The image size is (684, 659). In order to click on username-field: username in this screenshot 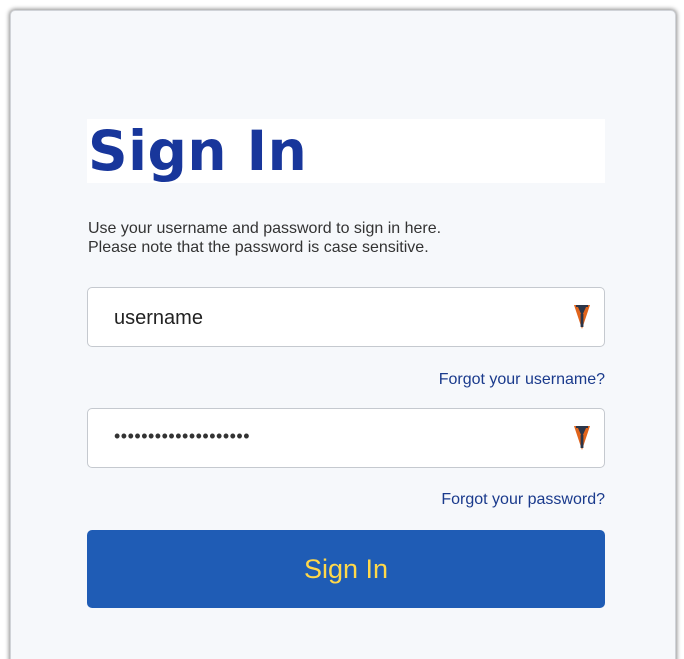, I will do `click(346, 317)`.